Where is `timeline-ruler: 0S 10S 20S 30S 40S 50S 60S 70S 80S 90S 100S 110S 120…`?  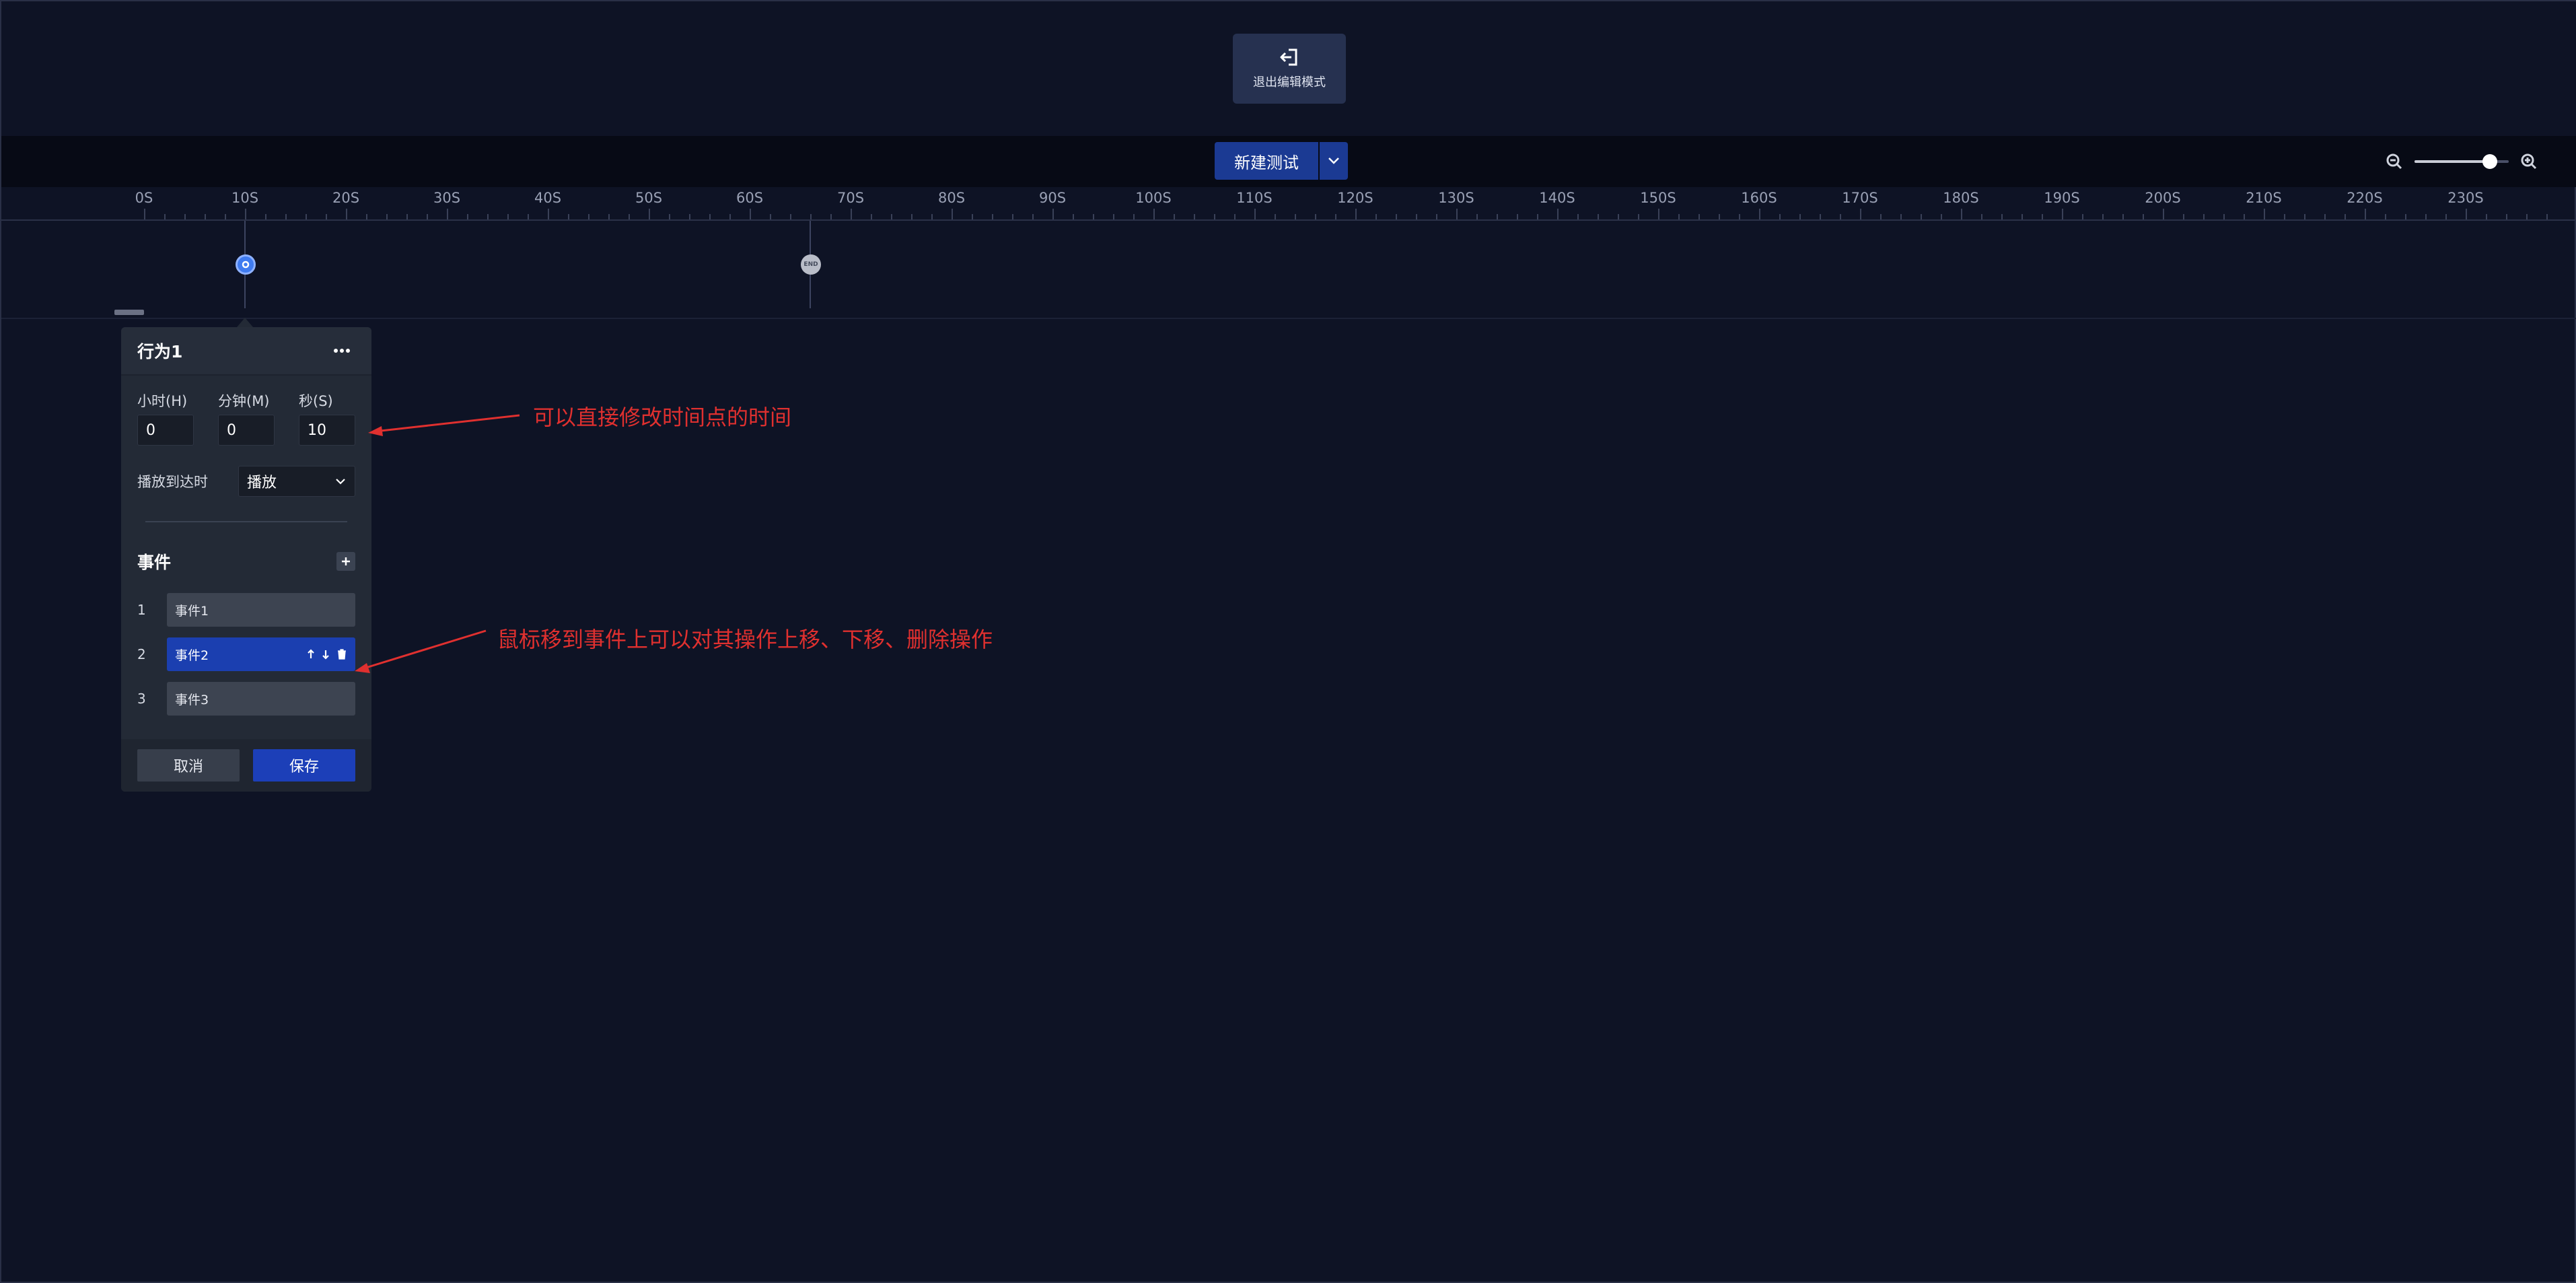 timeline-ruler: 0S 10S 20S 30S 40S 50S 60S 70S 80S 90S 100S 110S 120… is located at coordinates (1288, 204).